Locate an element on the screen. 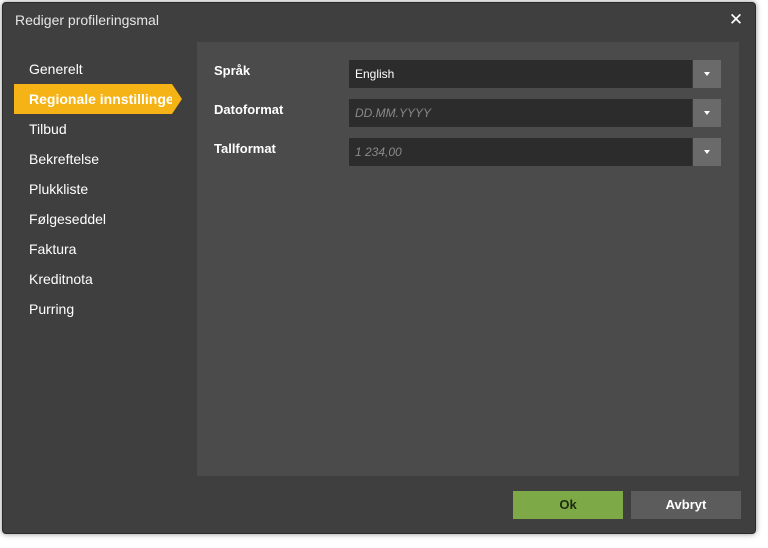 This screenshot has width=768, height=548. sidebar-item-plukkliste: Plukkliste is located at coordinates (98, 189).